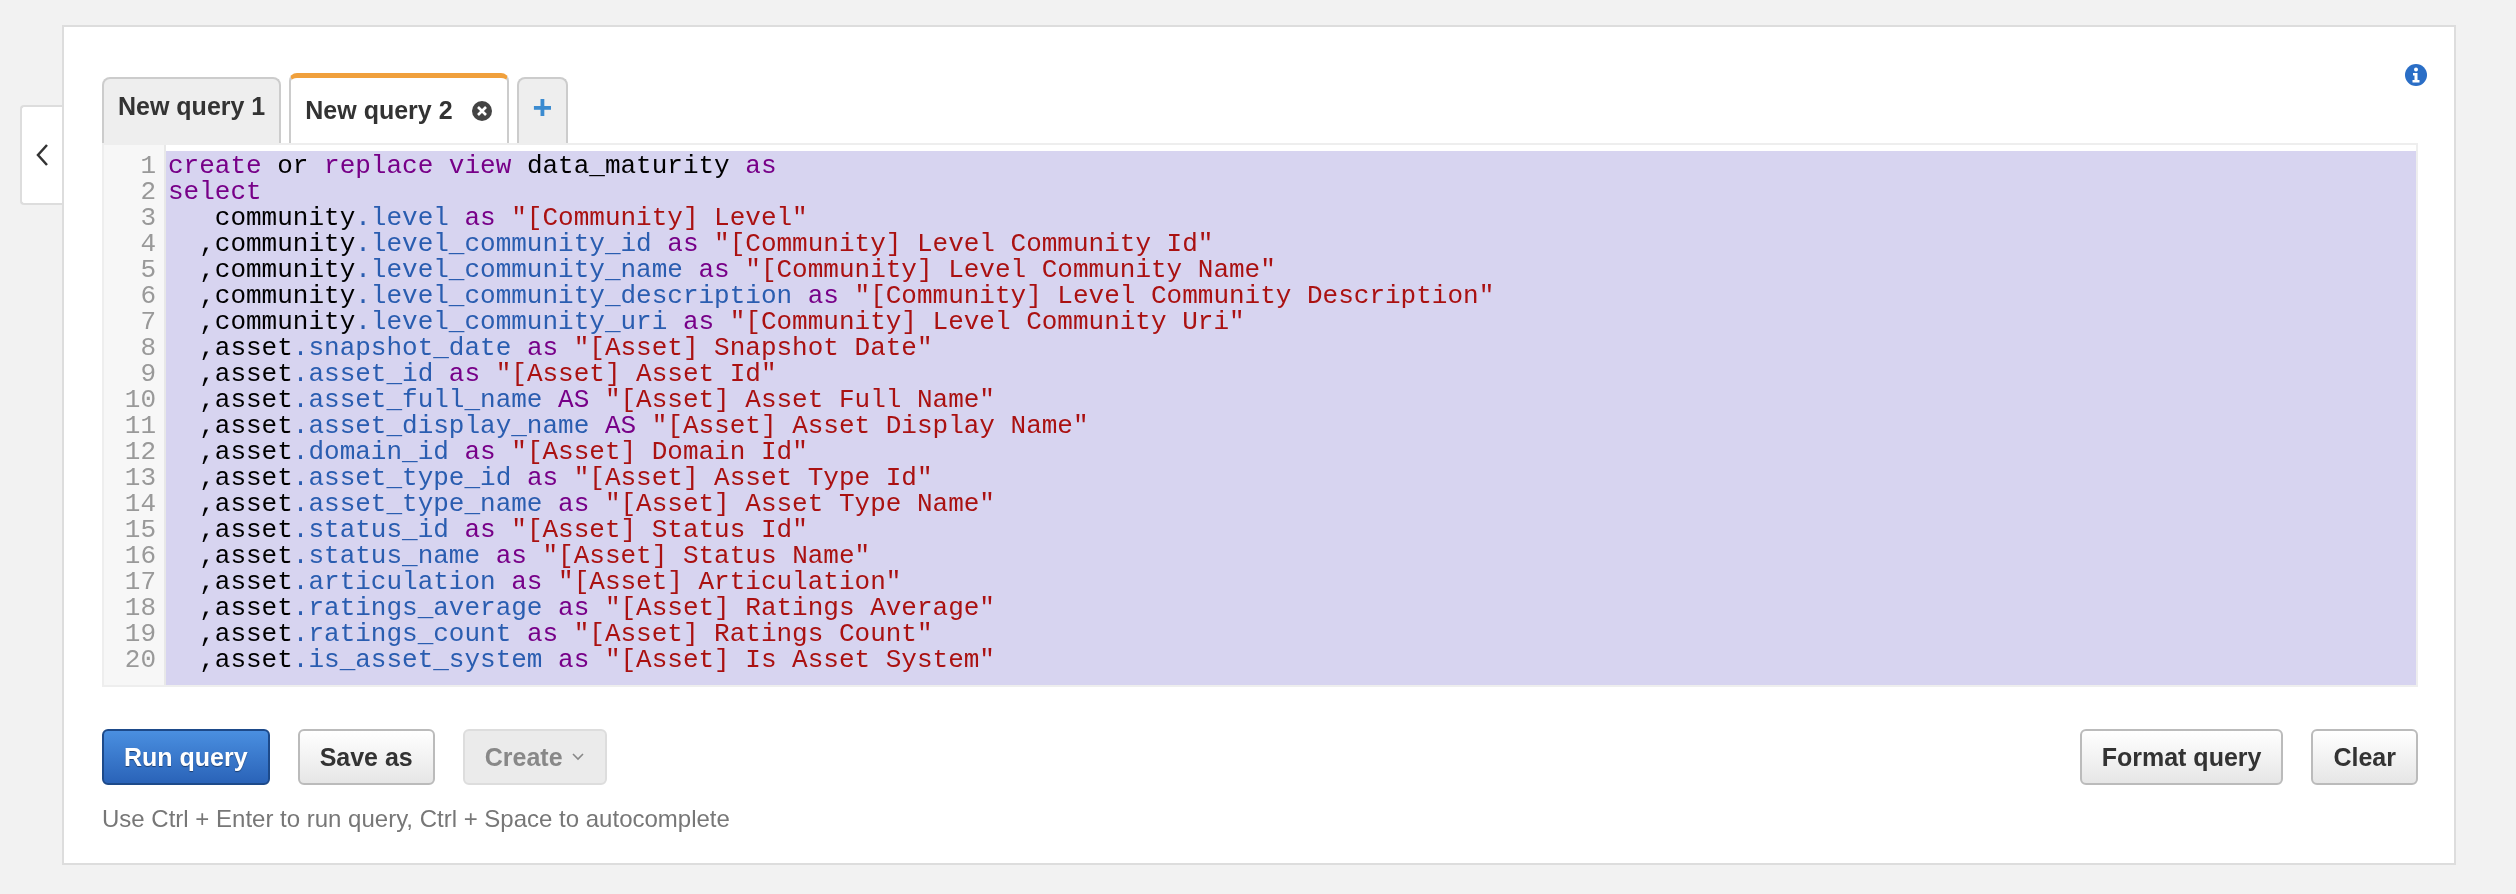 The image size is (2516, 894). I want to click on line-number: 5, so click(148, 270).